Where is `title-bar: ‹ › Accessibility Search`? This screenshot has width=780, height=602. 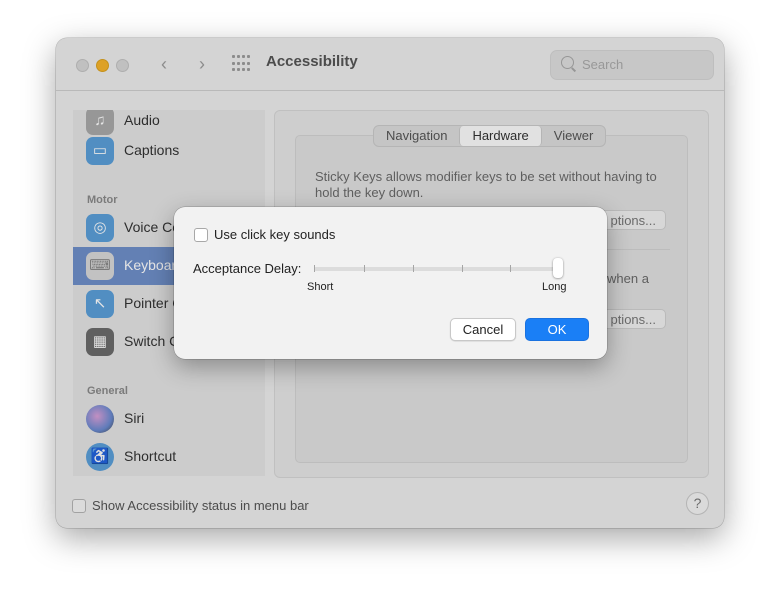 title-bar: ‹ › Accessibility Search is located at coordinates (390, 64).